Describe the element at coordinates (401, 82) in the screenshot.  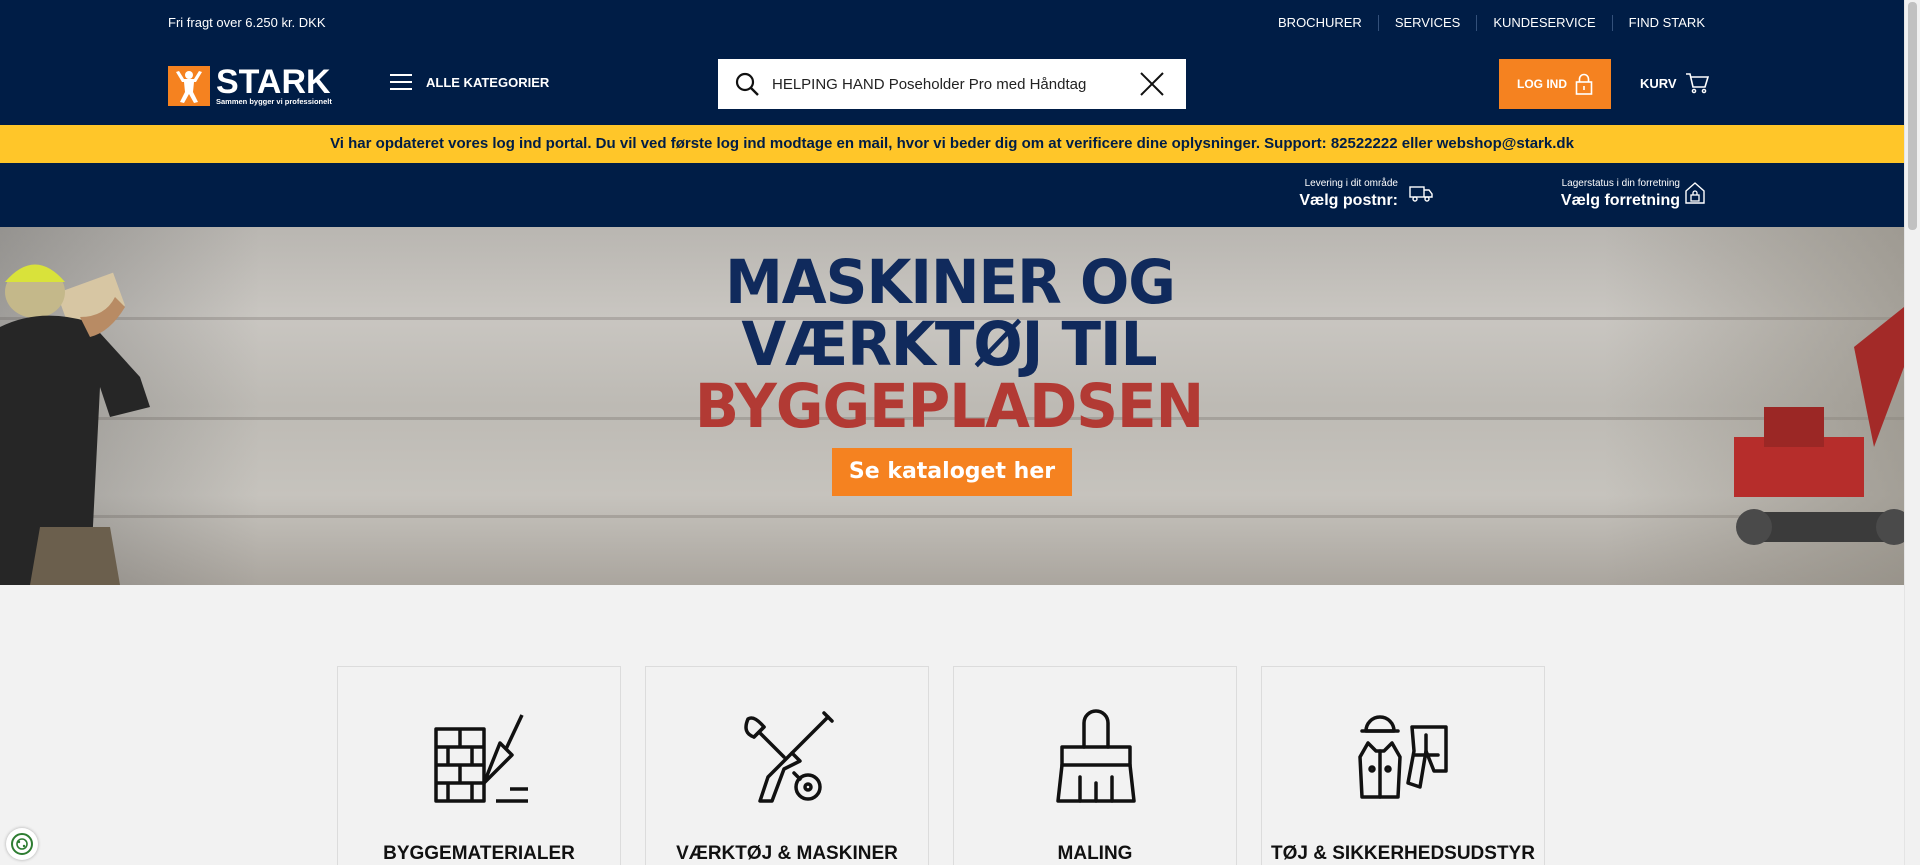
I see `hamburger-icon` at that location.